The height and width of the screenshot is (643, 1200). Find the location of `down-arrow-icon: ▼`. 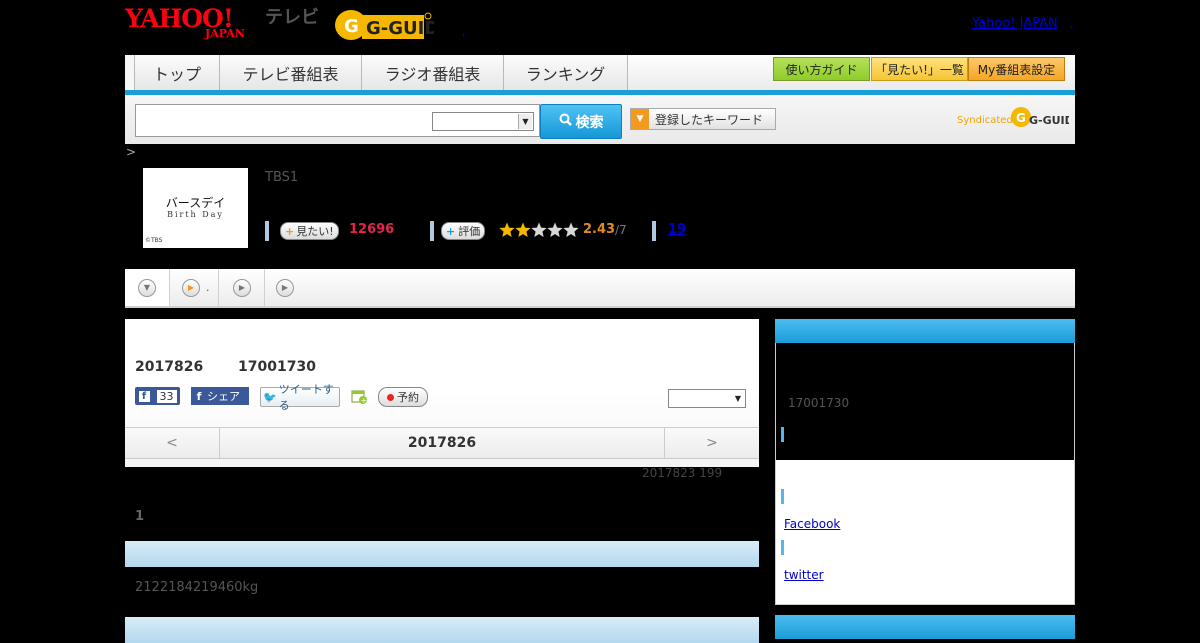

down-arrow-icon: ▼ is located at coordinates (147, 287).